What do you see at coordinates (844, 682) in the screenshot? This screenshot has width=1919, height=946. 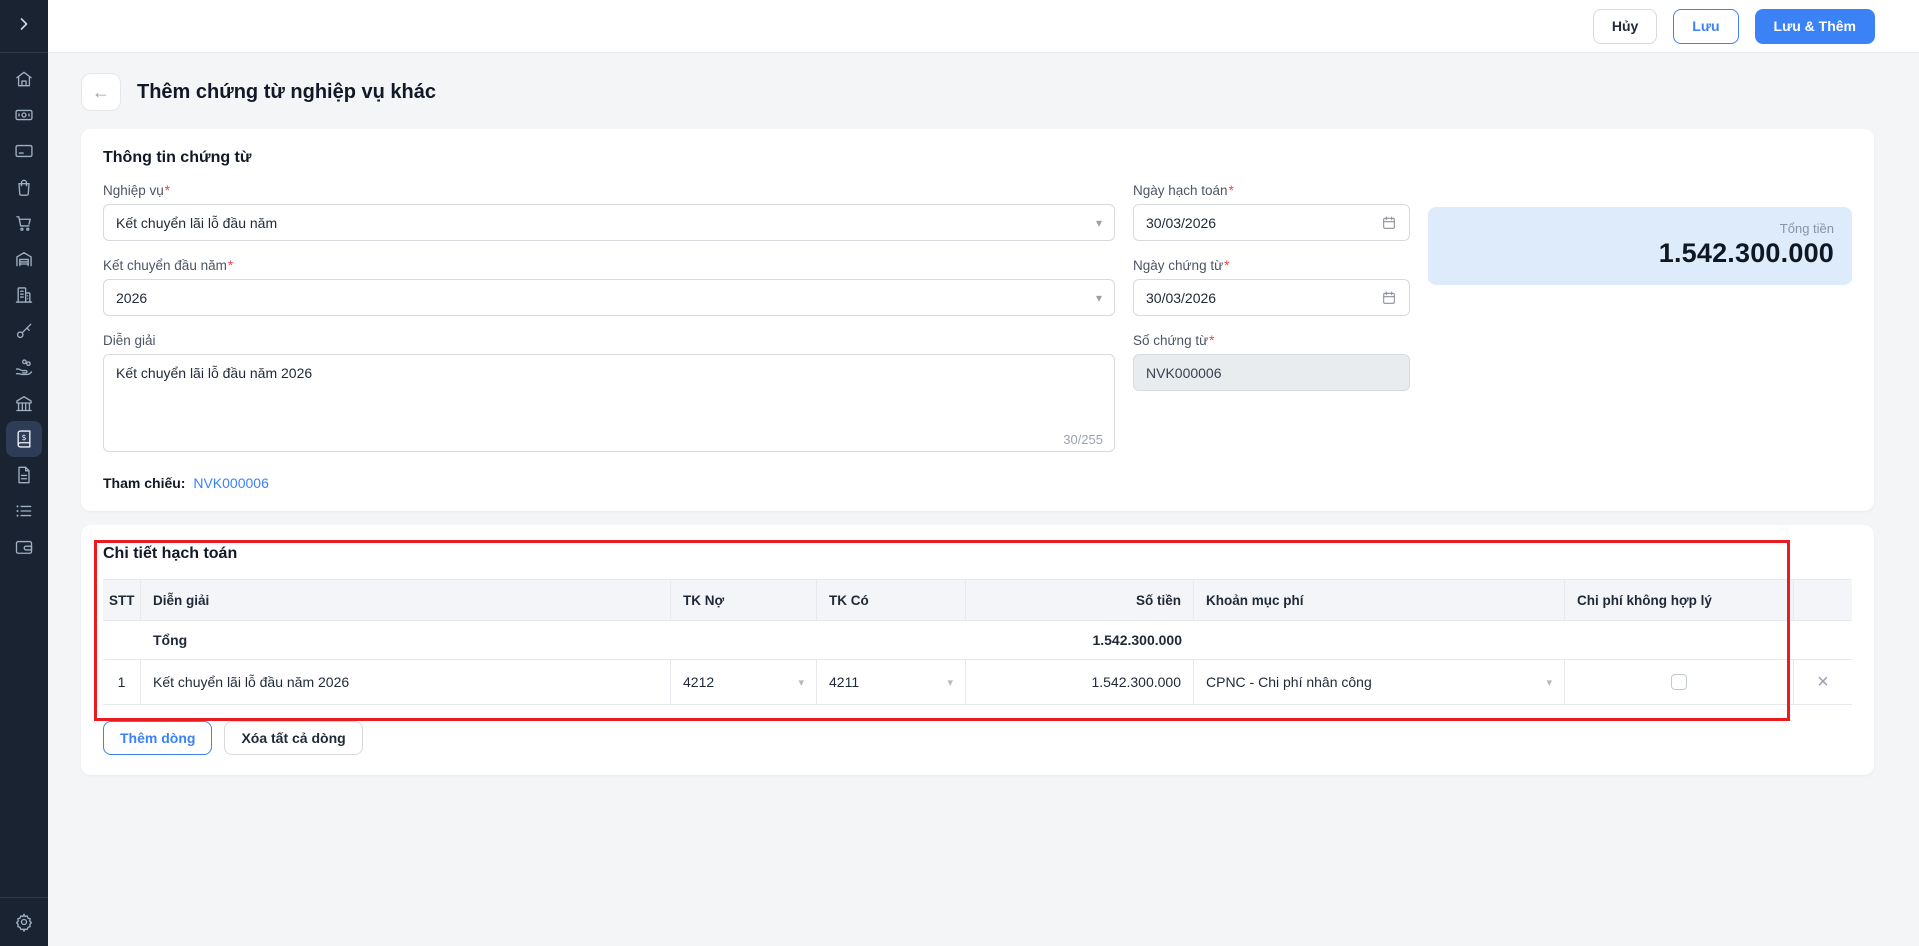 I see `row-tk-co-value: 4211` at bounding box center [844, 682].